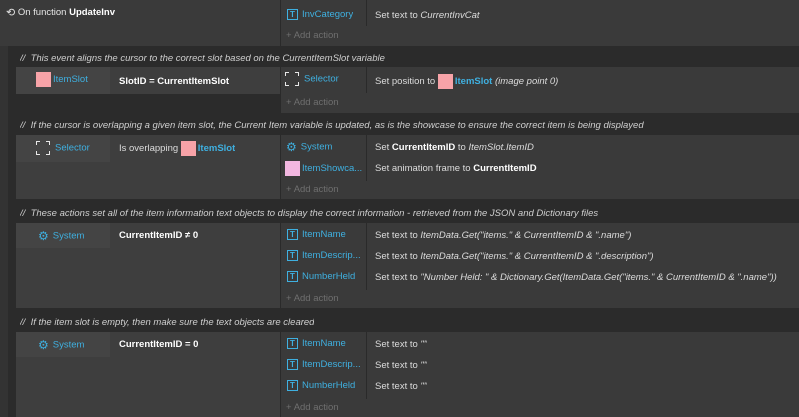 This screenshot has height=417, width=799. I want to click on action-text: Set position to ItemSlot (image point 0), so click(466, 81).